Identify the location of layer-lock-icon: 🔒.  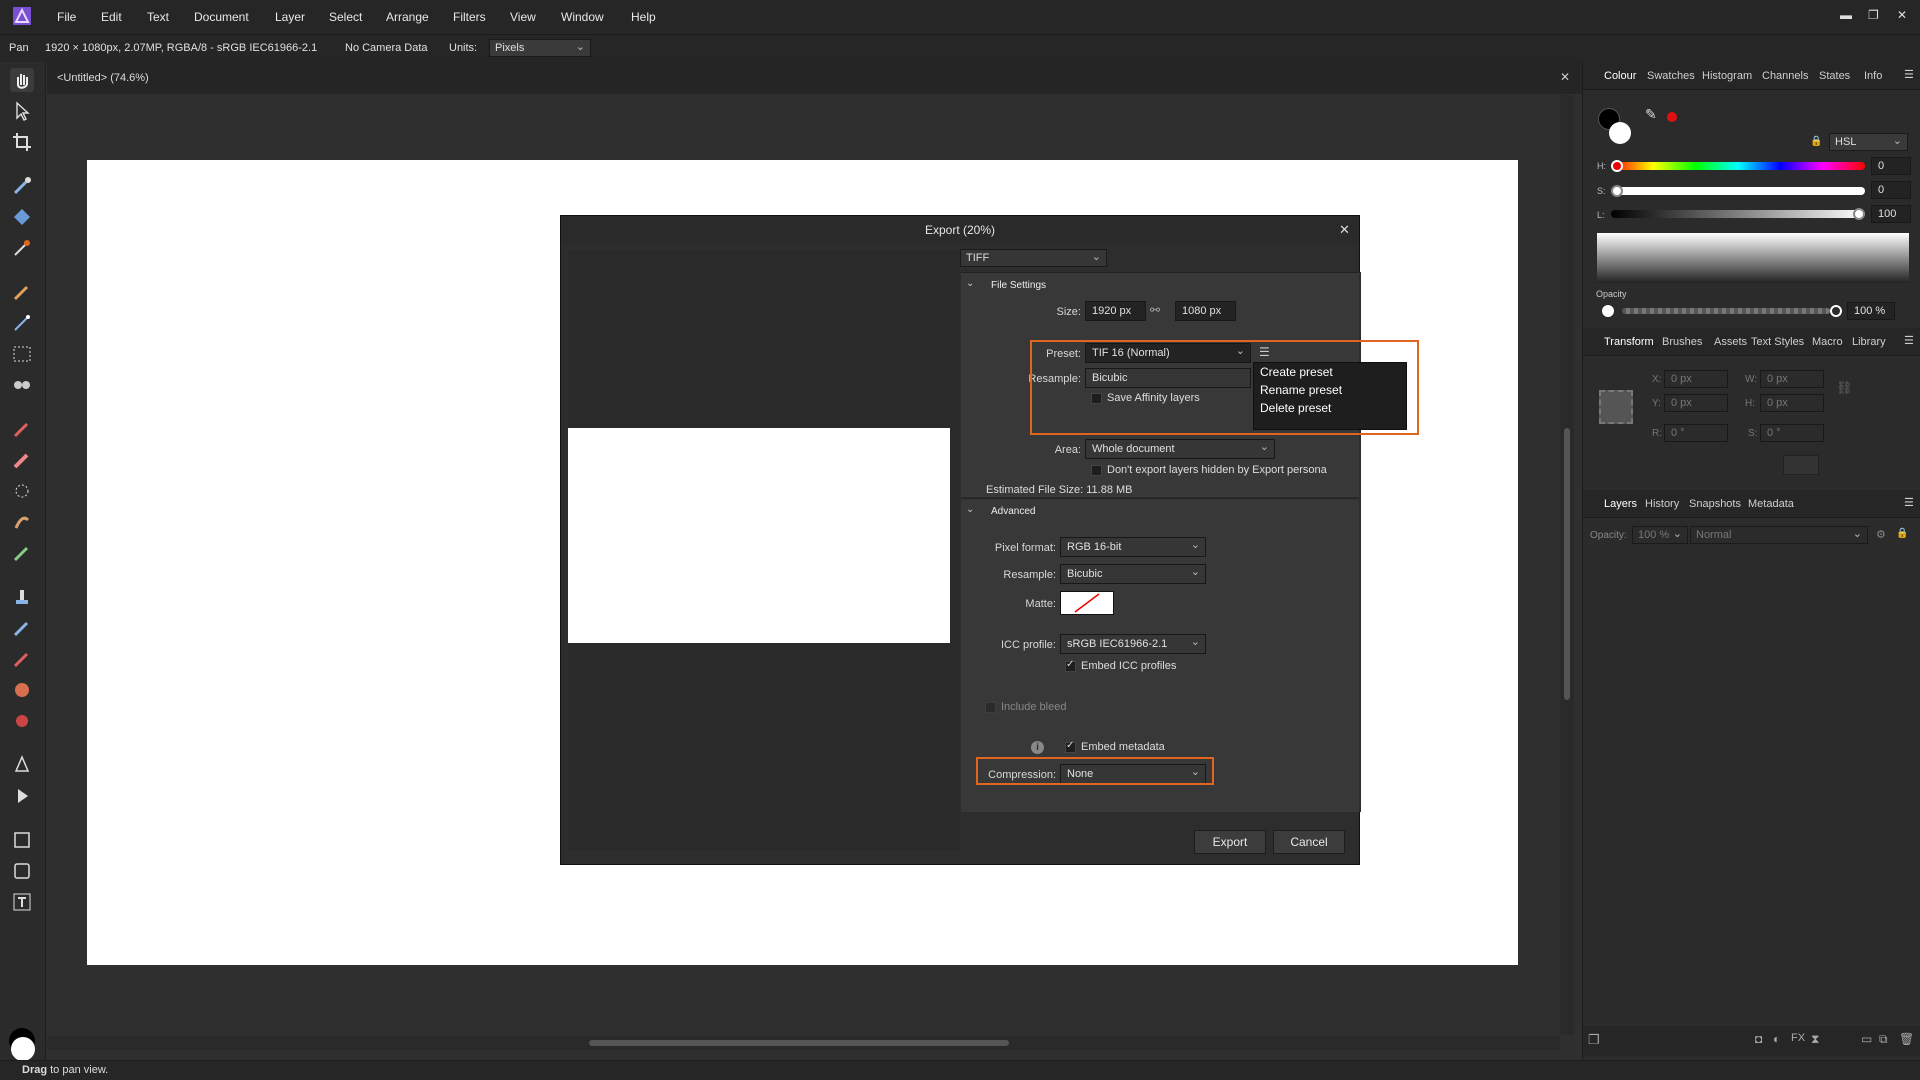
(1902, 533).